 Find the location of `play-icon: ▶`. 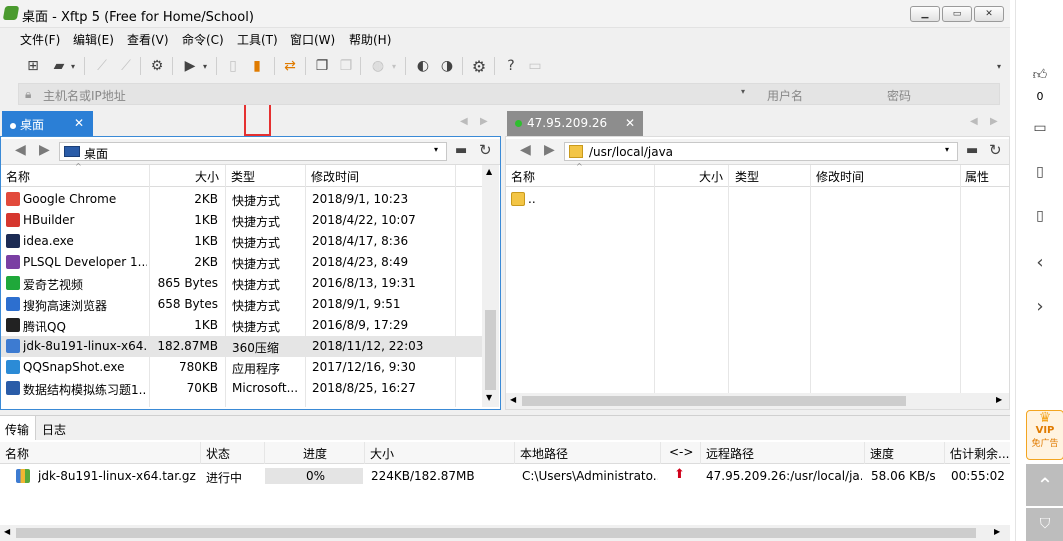

play-icon: ▶ is located at coordinates (190, 66).